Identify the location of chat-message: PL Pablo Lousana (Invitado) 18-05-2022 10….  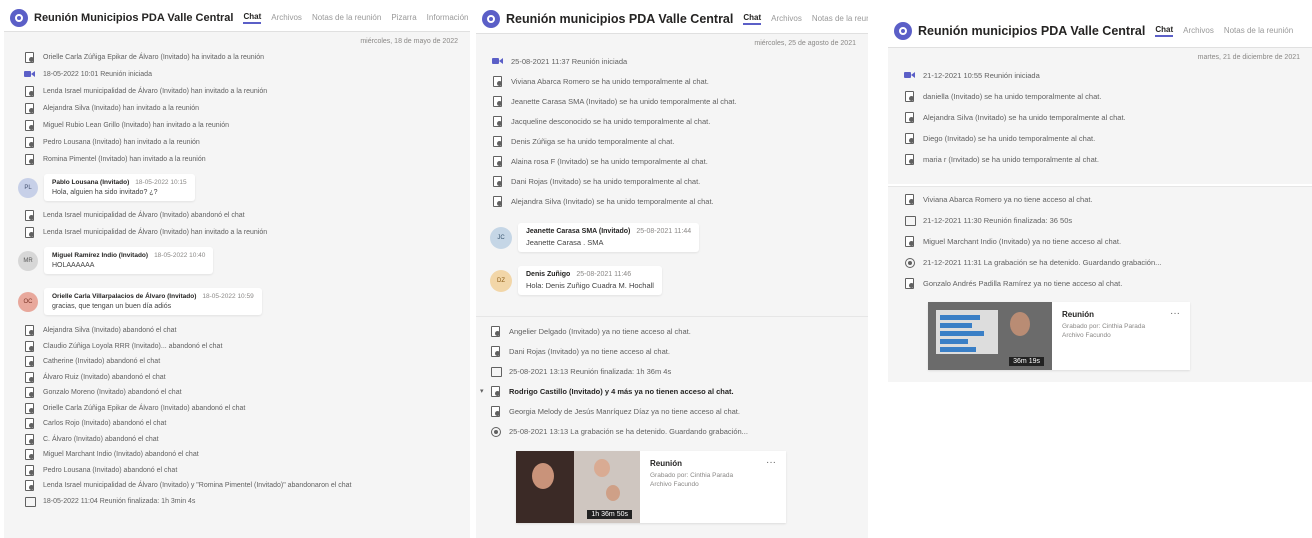
(244, 187).